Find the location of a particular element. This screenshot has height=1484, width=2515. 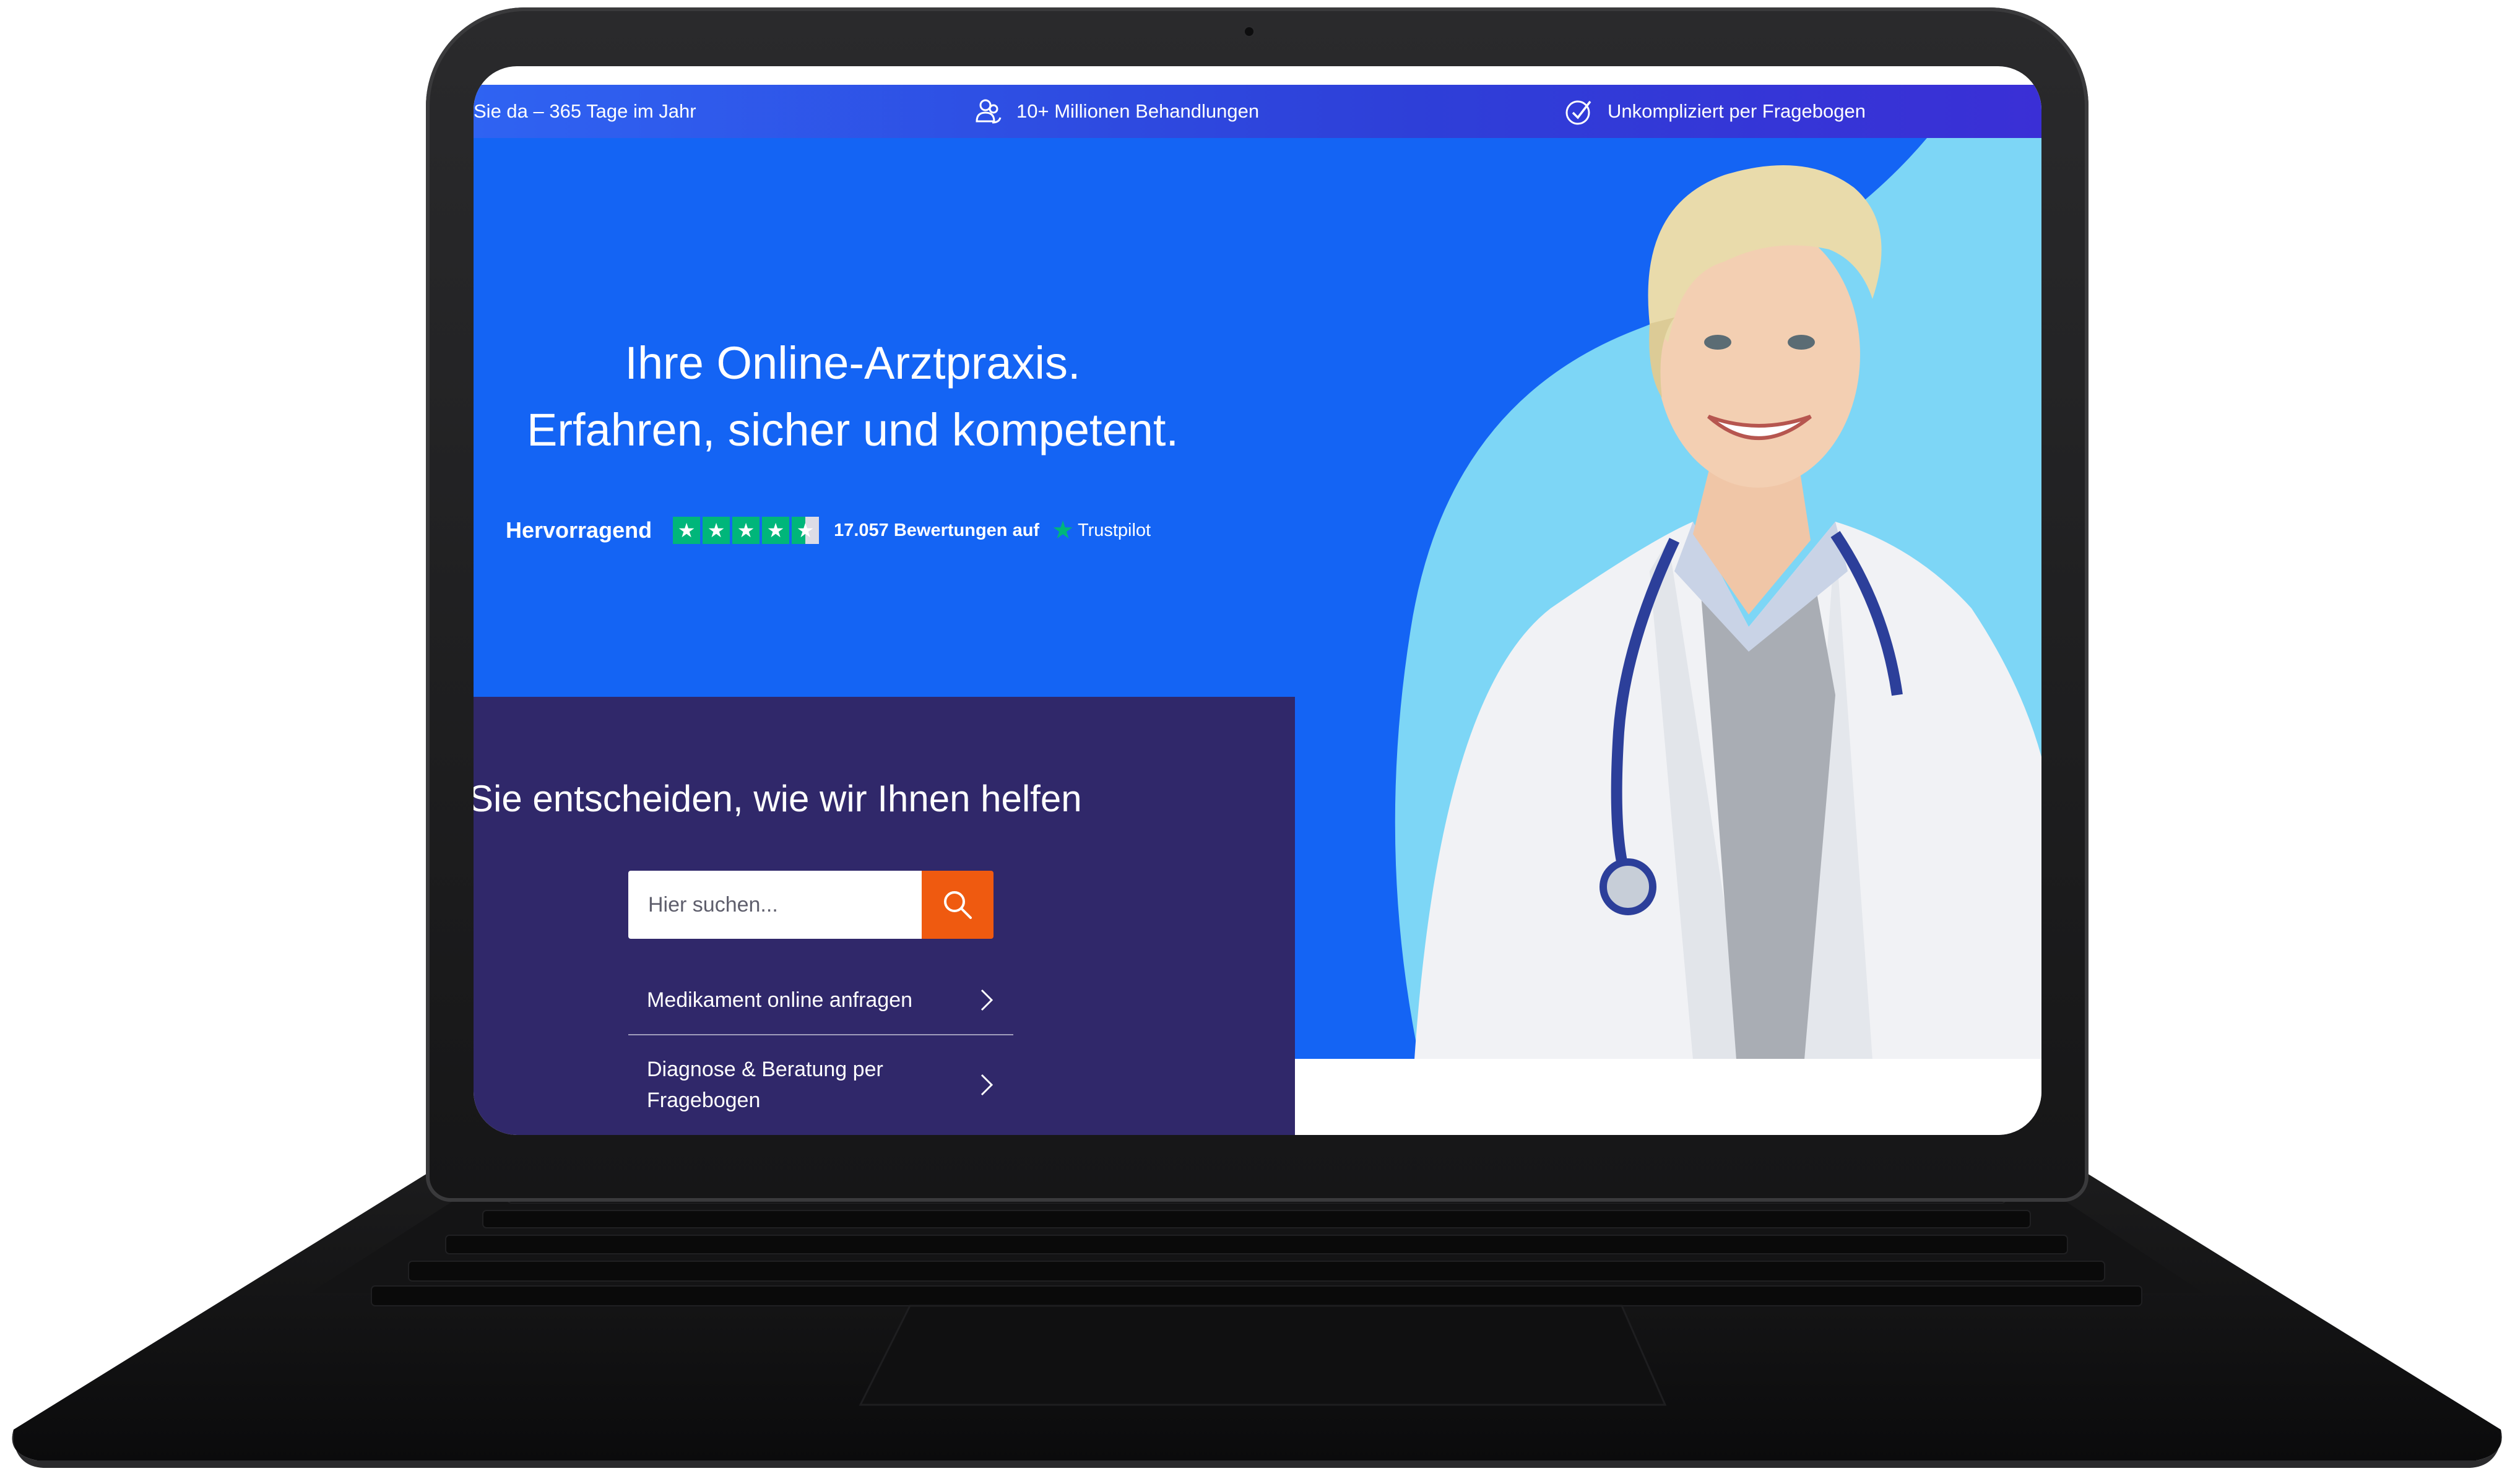

info-treatments-text: 10+ Millionen Behandlungen is located at coordinates (1138, 111).